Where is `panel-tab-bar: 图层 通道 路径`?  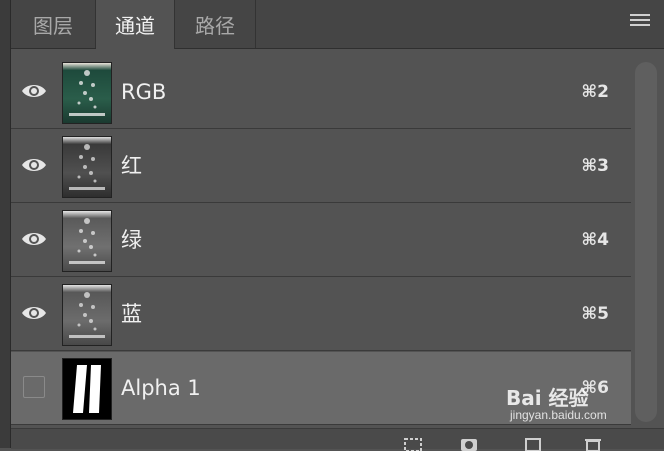 panel-tab-bar: 图层 通道 路径 is located at coordinates (337, 24).